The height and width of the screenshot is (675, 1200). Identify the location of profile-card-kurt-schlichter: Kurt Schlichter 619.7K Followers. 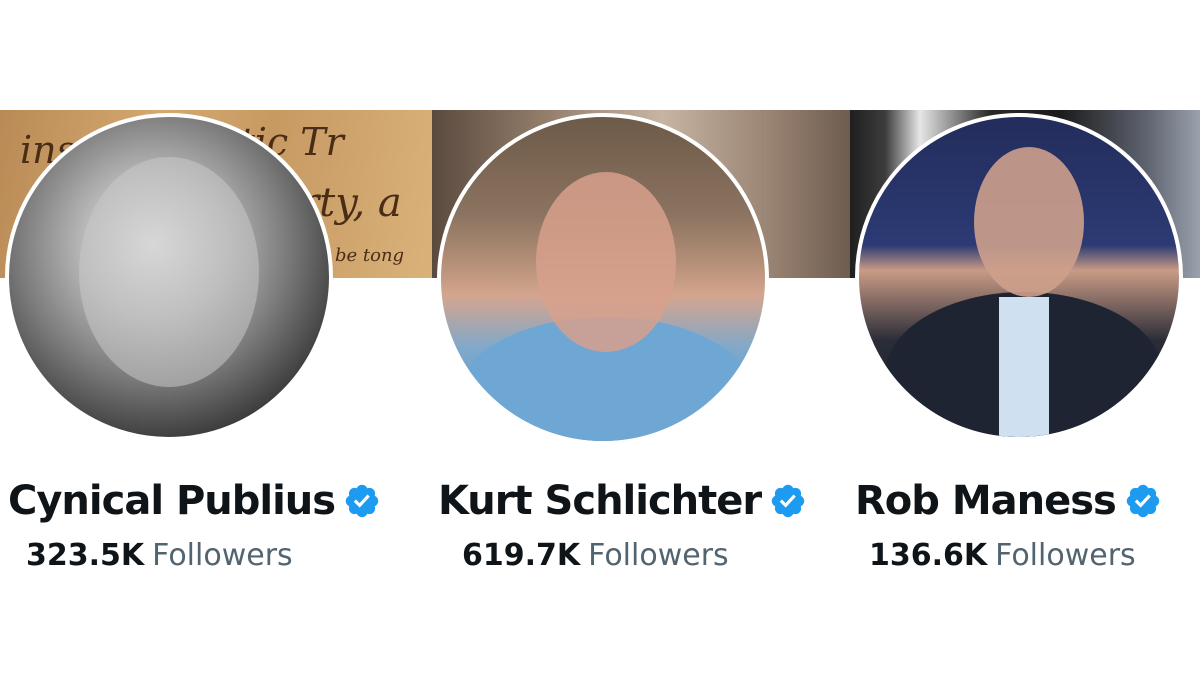
(622, 525).